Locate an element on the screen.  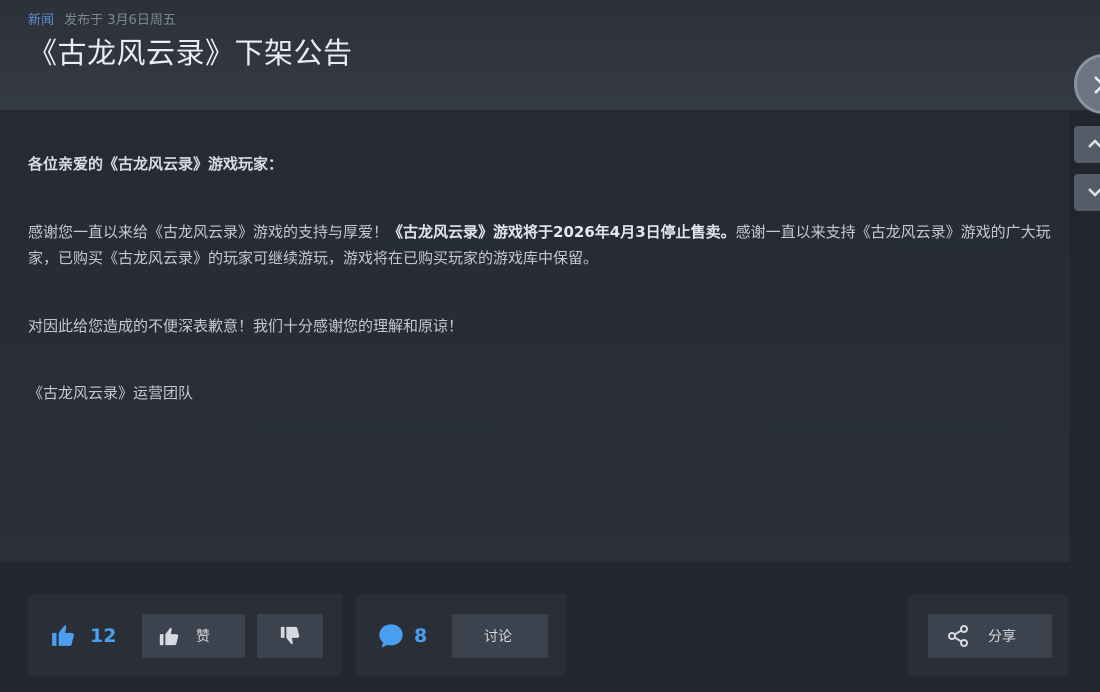
close-icon is located at coordinates (1097, 85).